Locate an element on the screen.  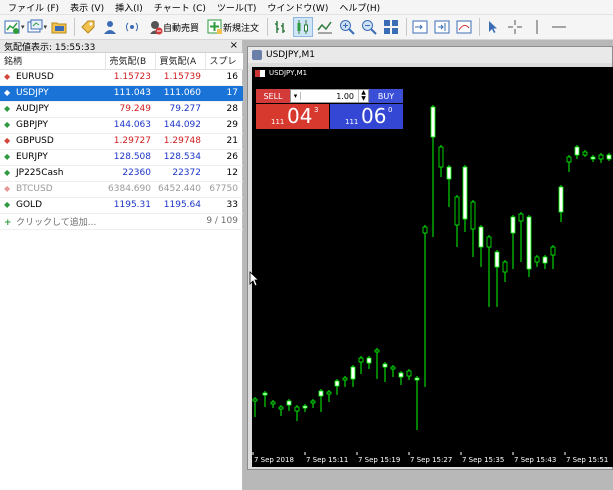
symbol-cell: ◆ AUDJPY is located at coordinates (52, 109).